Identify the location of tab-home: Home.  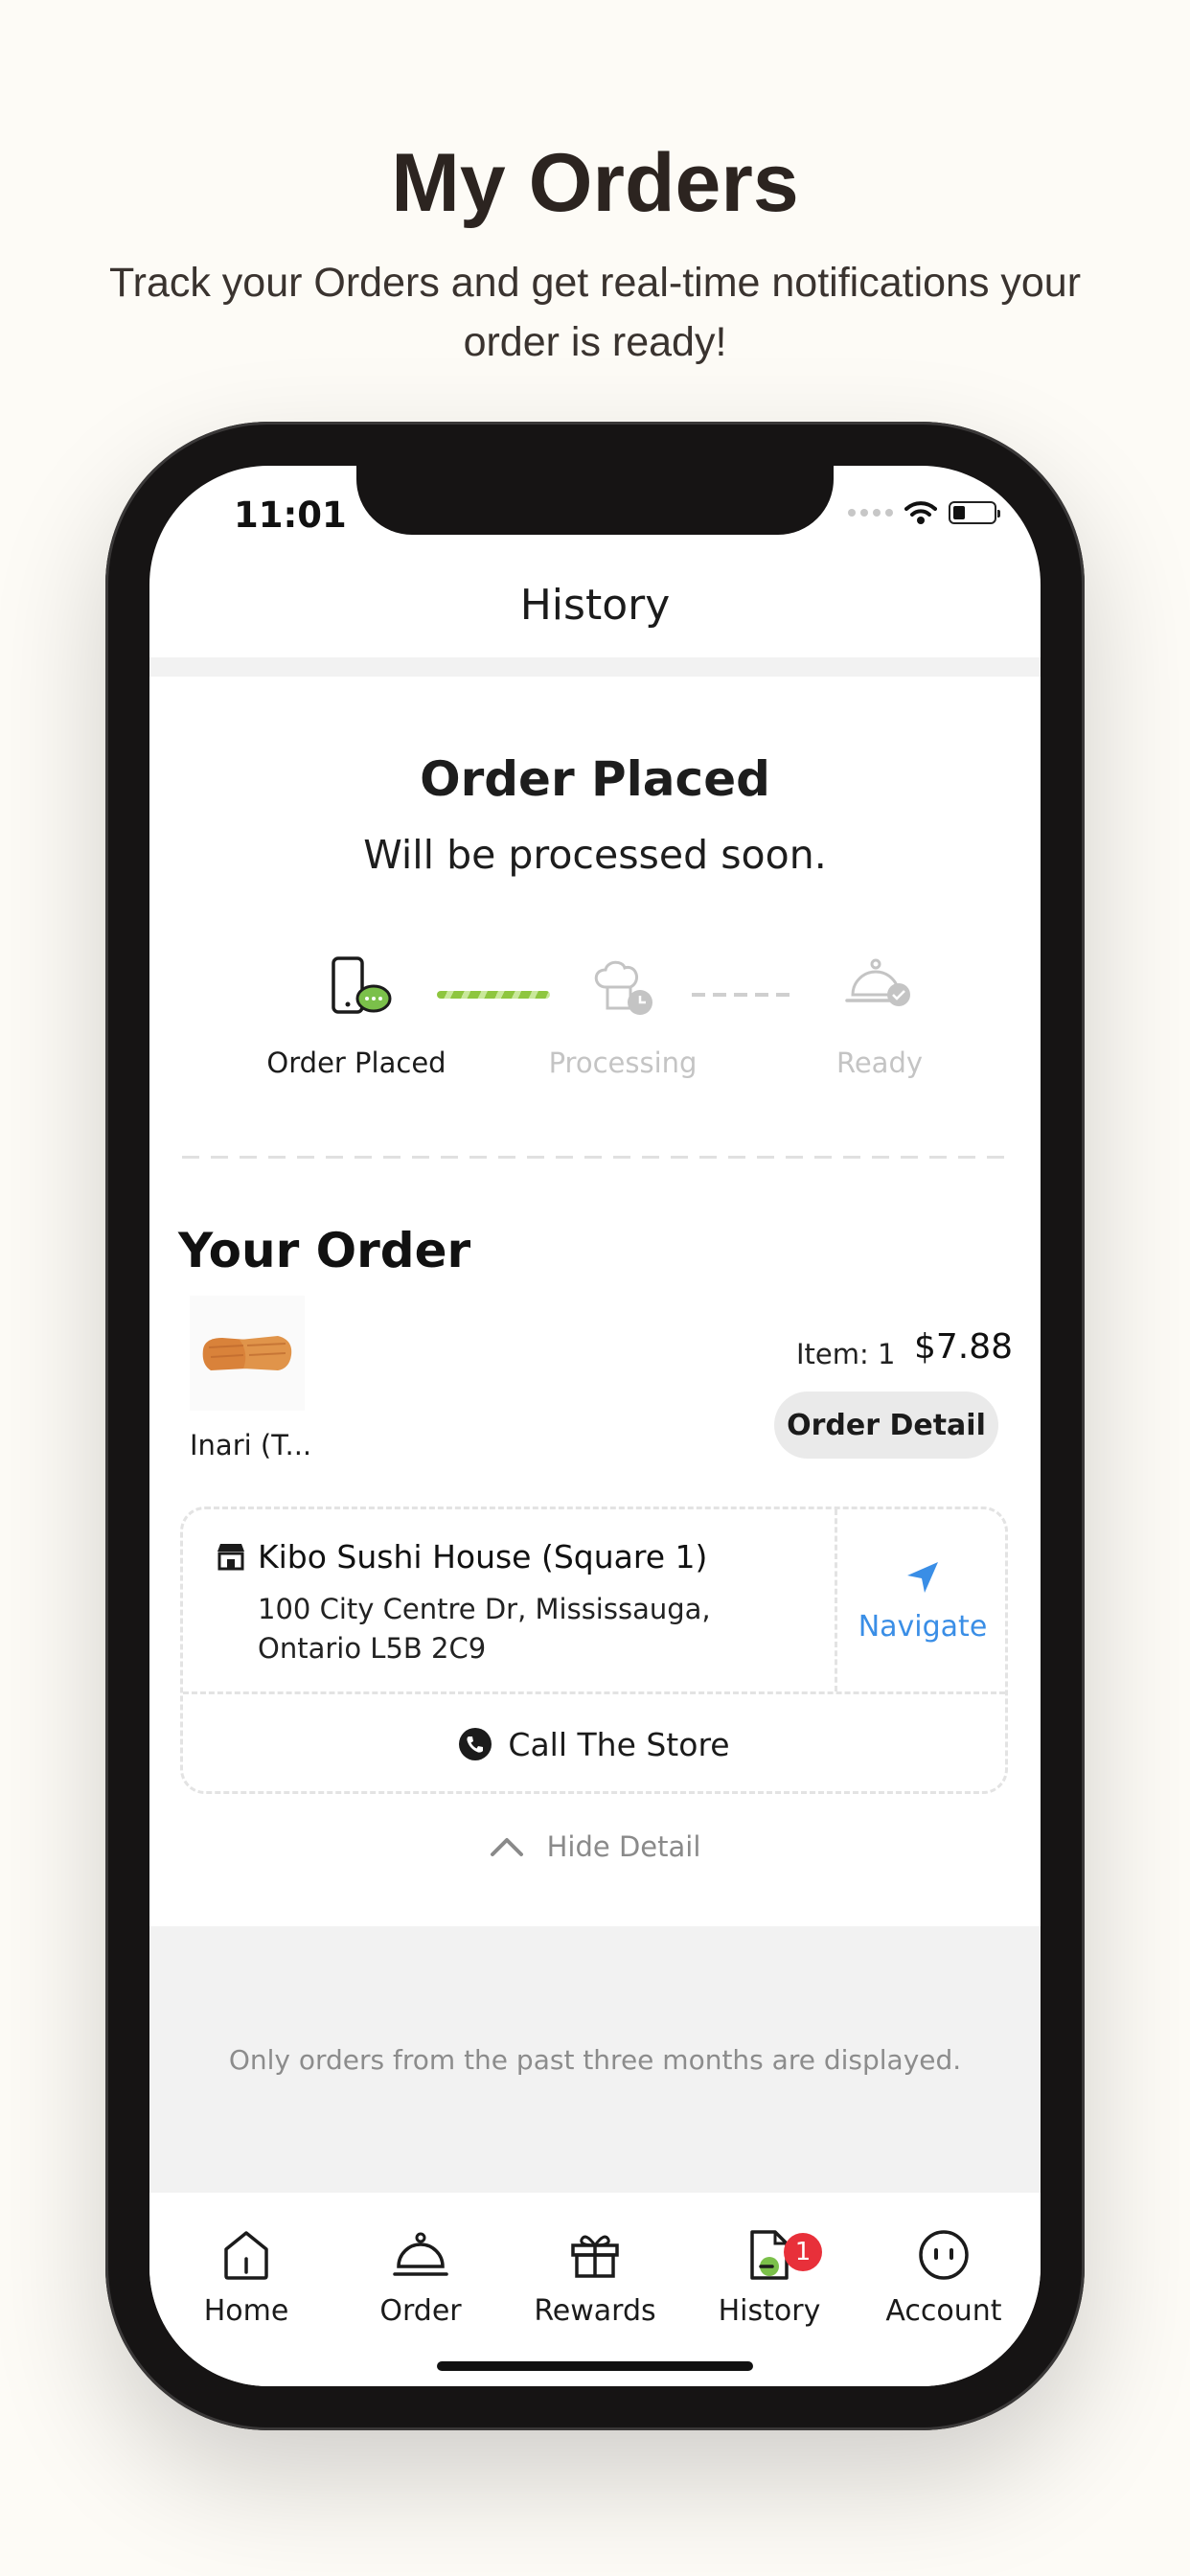
(247, 2275).